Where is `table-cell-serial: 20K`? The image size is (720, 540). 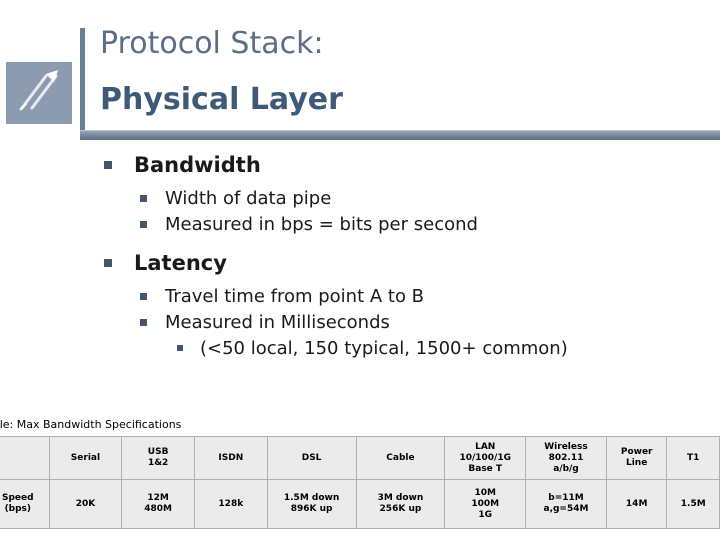 table-cell-serial: 20K is located at coordinates (85, 504).